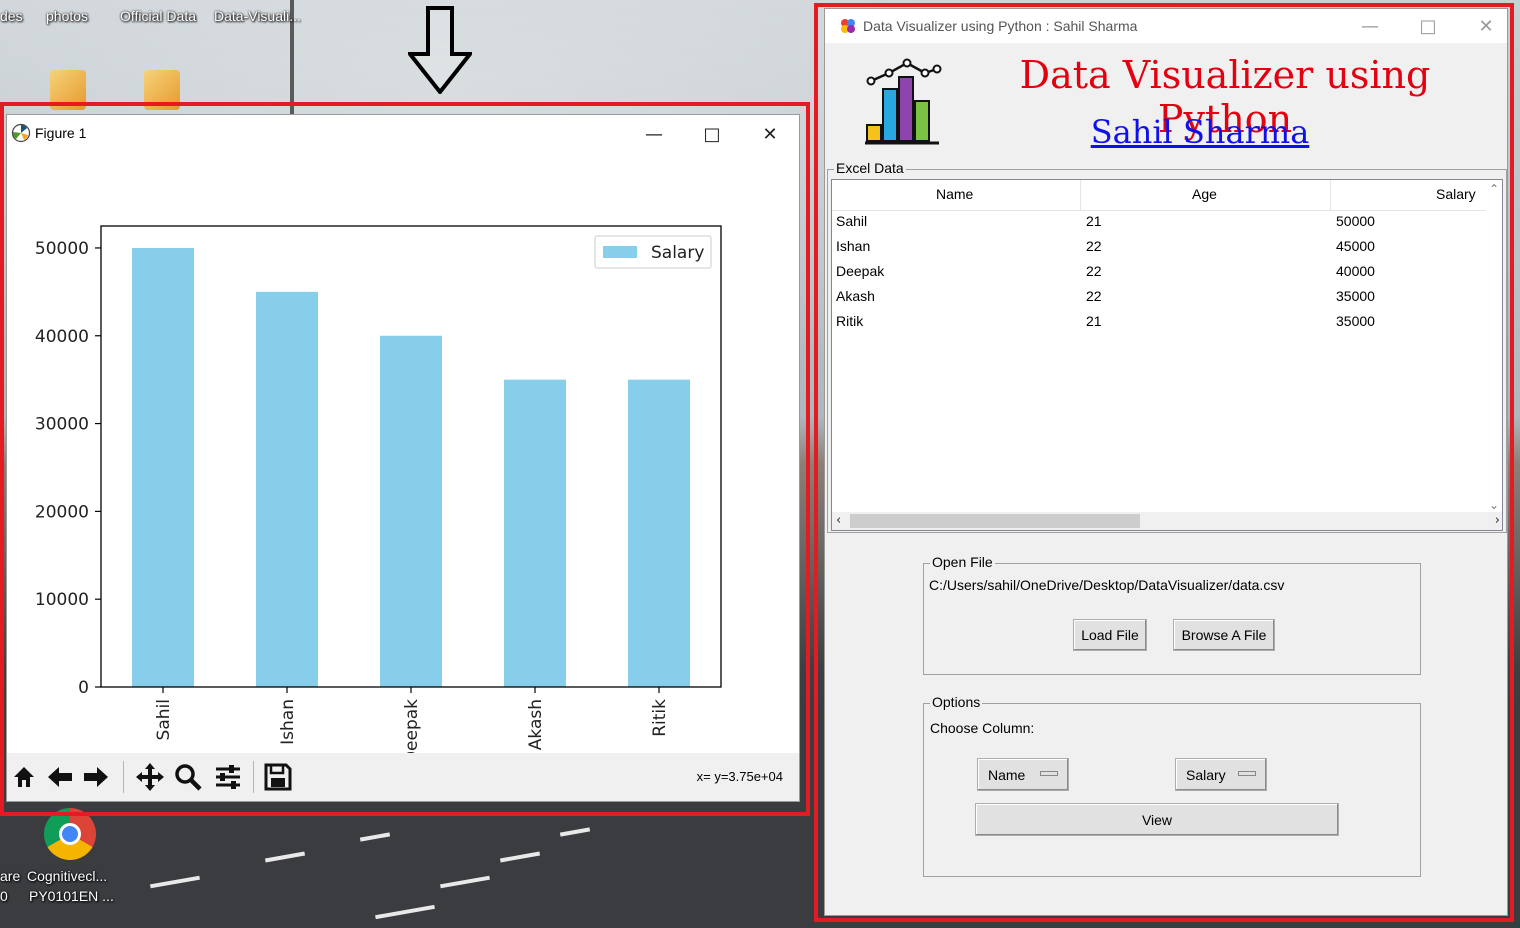  I want to click on desktop-icon-label: photos, so click(67, 16).